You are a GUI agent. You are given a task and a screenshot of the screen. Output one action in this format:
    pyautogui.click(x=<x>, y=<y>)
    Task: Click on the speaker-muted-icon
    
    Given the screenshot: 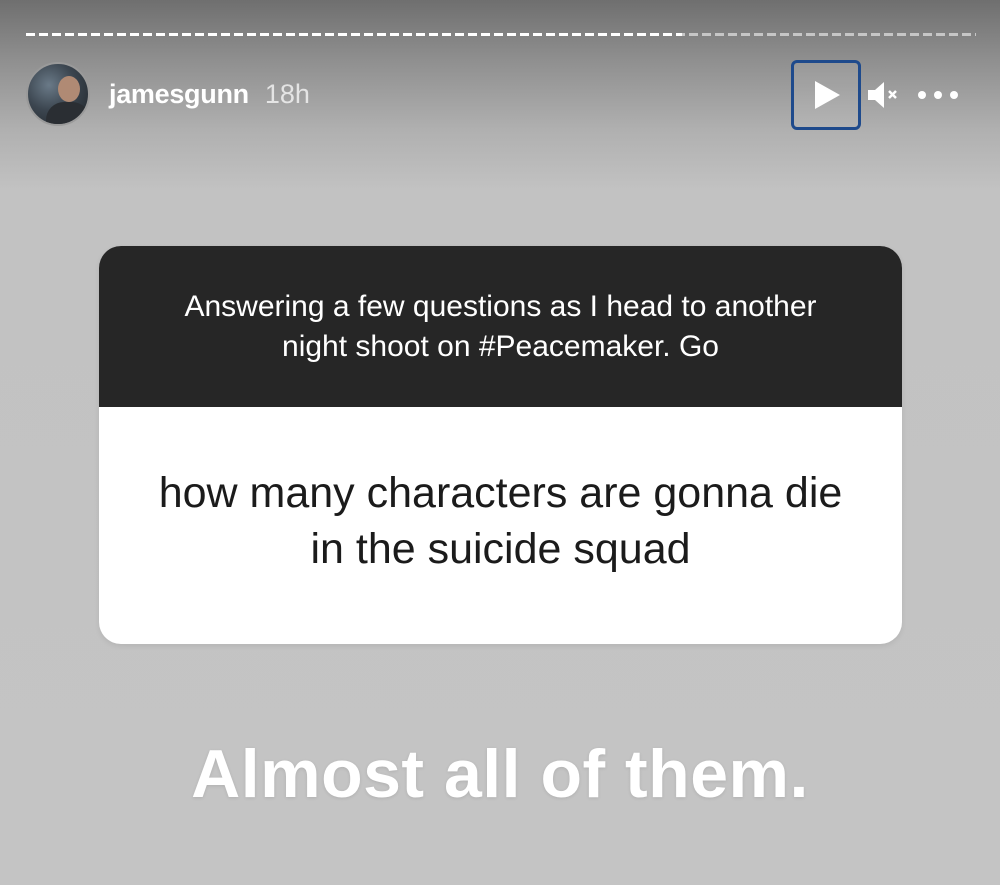 What is the action you would take?
    pyautogui.click(x=882, y=95)
    